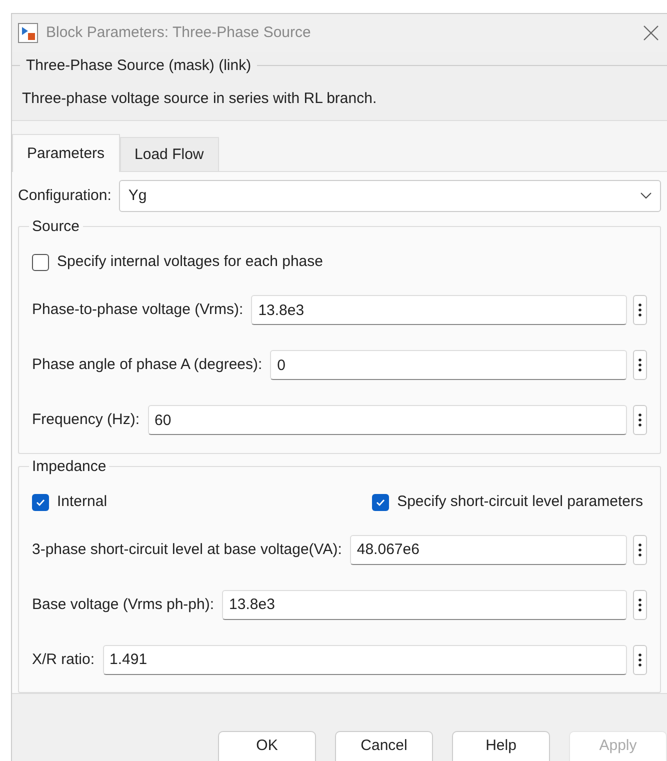 The width and height of the screenshot is (667, 761). I want to click on dialog-button: OK, so click(267, 746).